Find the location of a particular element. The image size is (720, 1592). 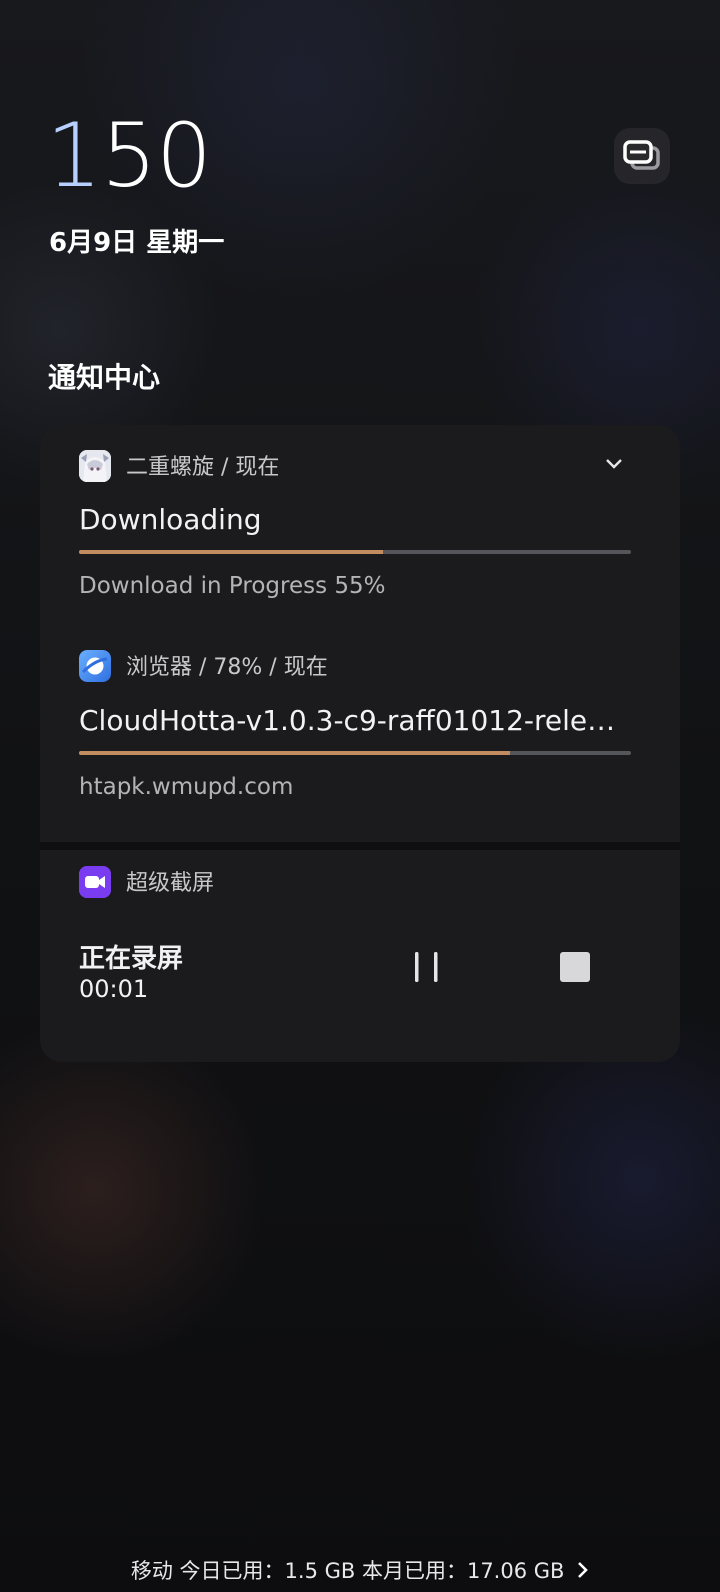

pause-icon is located at coordinates (426, 967).